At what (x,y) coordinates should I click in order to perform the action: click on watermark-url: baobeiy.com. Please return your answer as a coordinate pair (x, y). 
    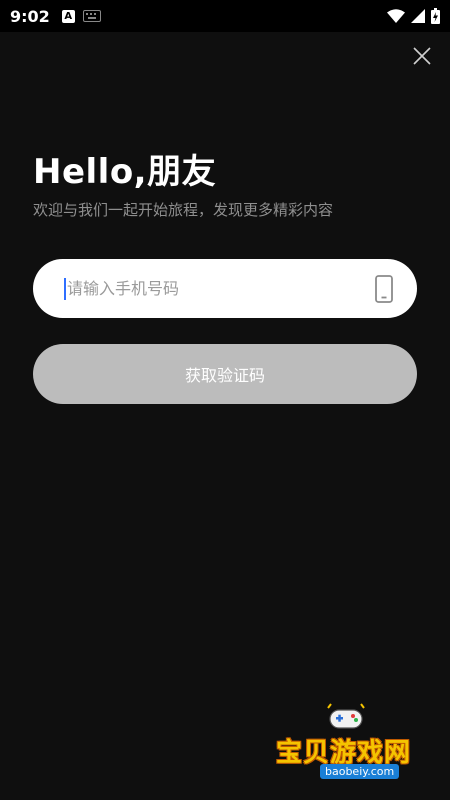
    Looking at the image, I should click on (360, 771).